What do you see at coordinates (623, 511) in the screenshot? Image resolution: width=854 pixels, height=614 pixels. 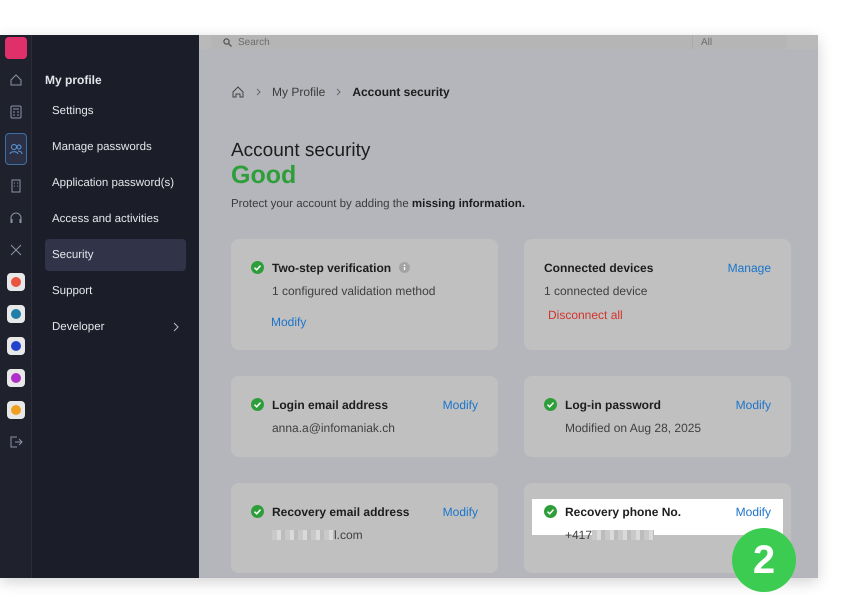 I see `card-title: Recovery phone No.` at bounding box center [623, 511].